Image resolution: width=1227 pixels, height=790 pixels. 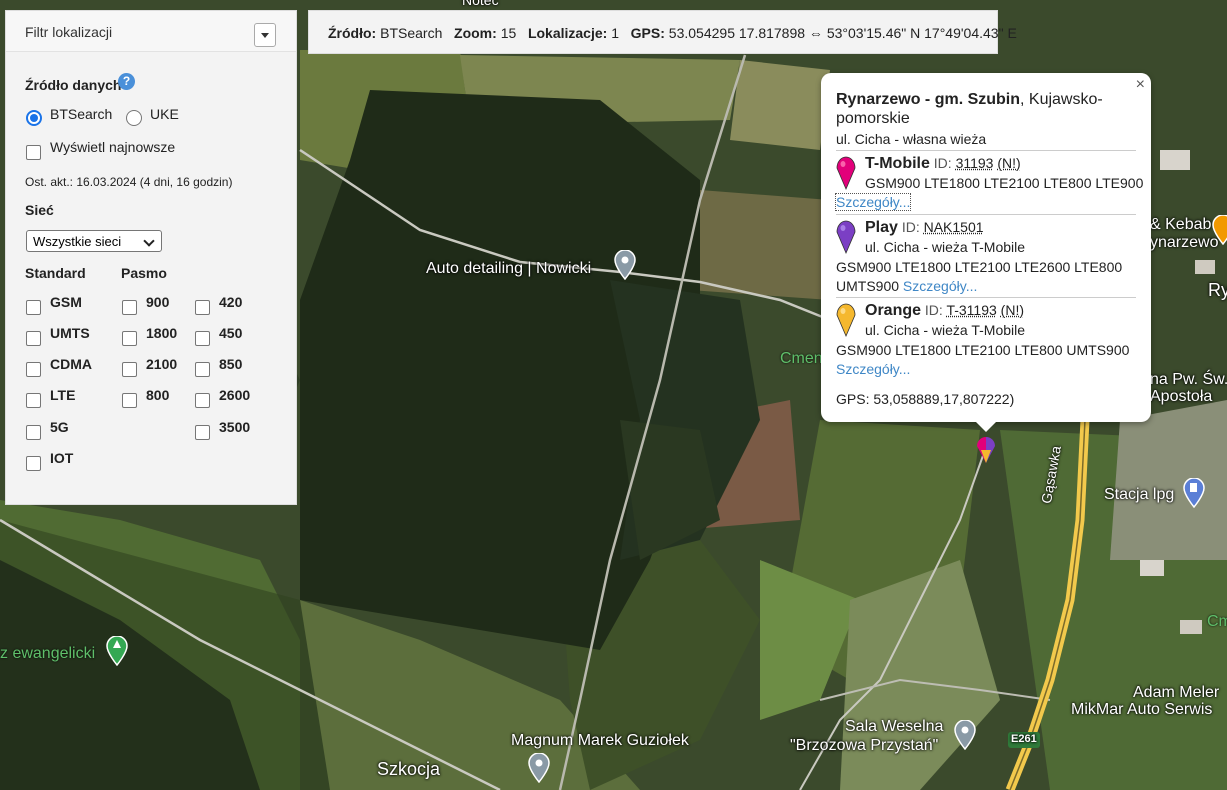 What do you see at coordinates (600, 741) in the screenshot?
I see `poi-label-magnum: Magnum Marek Guziołek` at bounding box center [600, 741].